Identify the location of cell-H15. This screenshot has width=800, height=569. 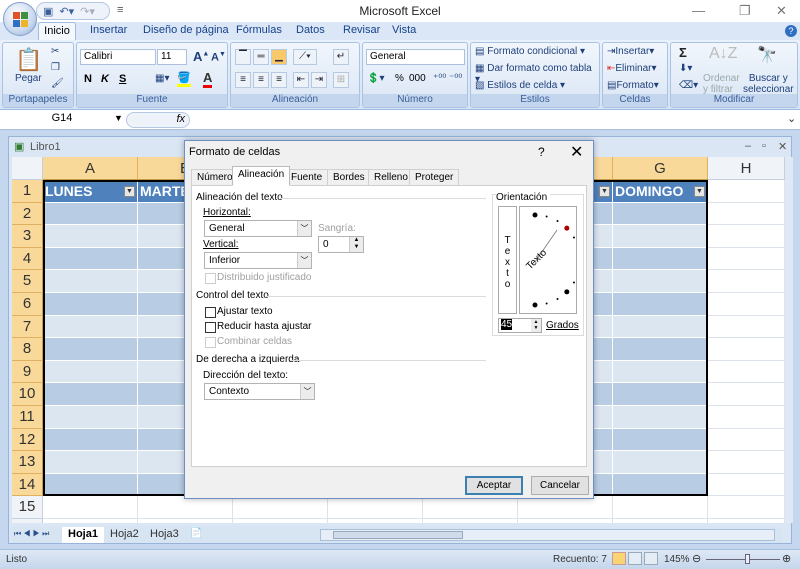
(746, 507).